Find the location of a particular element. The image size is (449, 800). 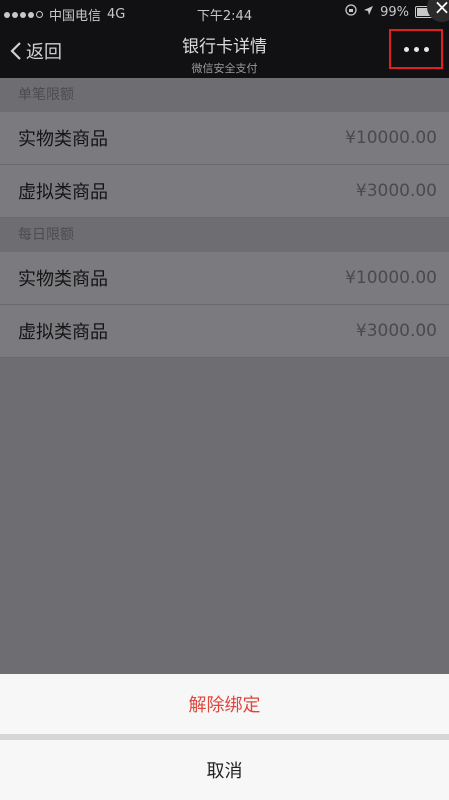

more-dots-icon is located at coordinates (406, 49).